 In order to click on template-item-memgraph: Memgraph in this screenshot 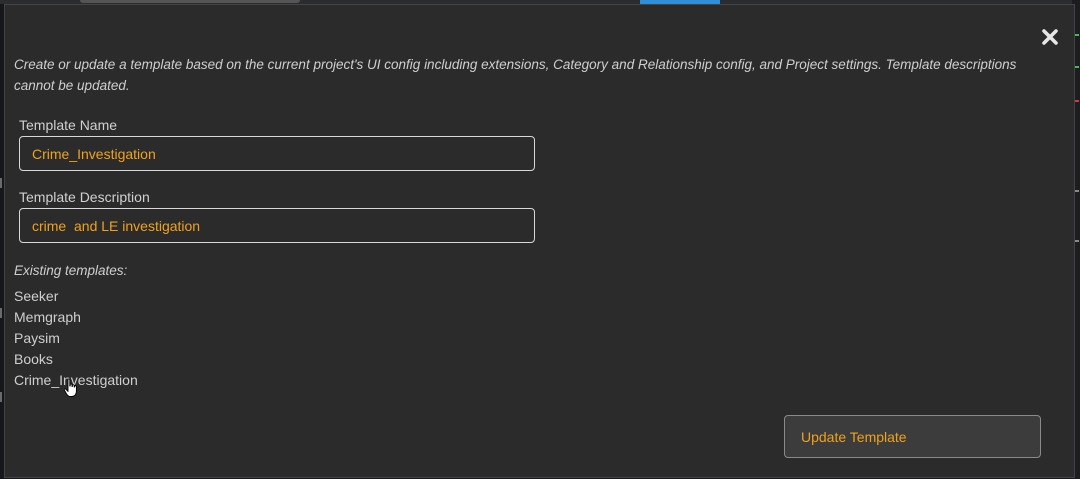, I will do `click(76, 317)`.